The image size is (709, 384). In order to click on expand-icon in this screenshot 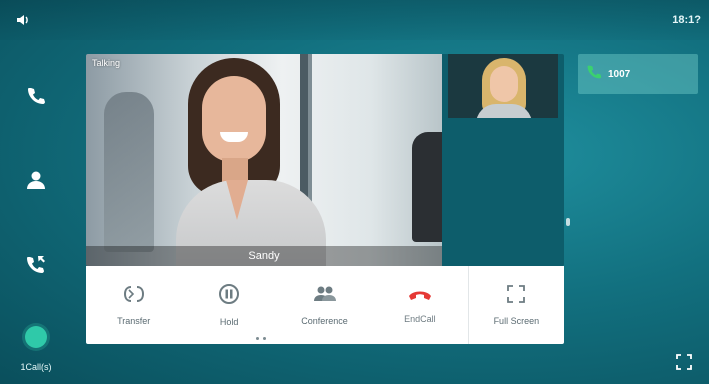, I will do `click(684, 364)`.